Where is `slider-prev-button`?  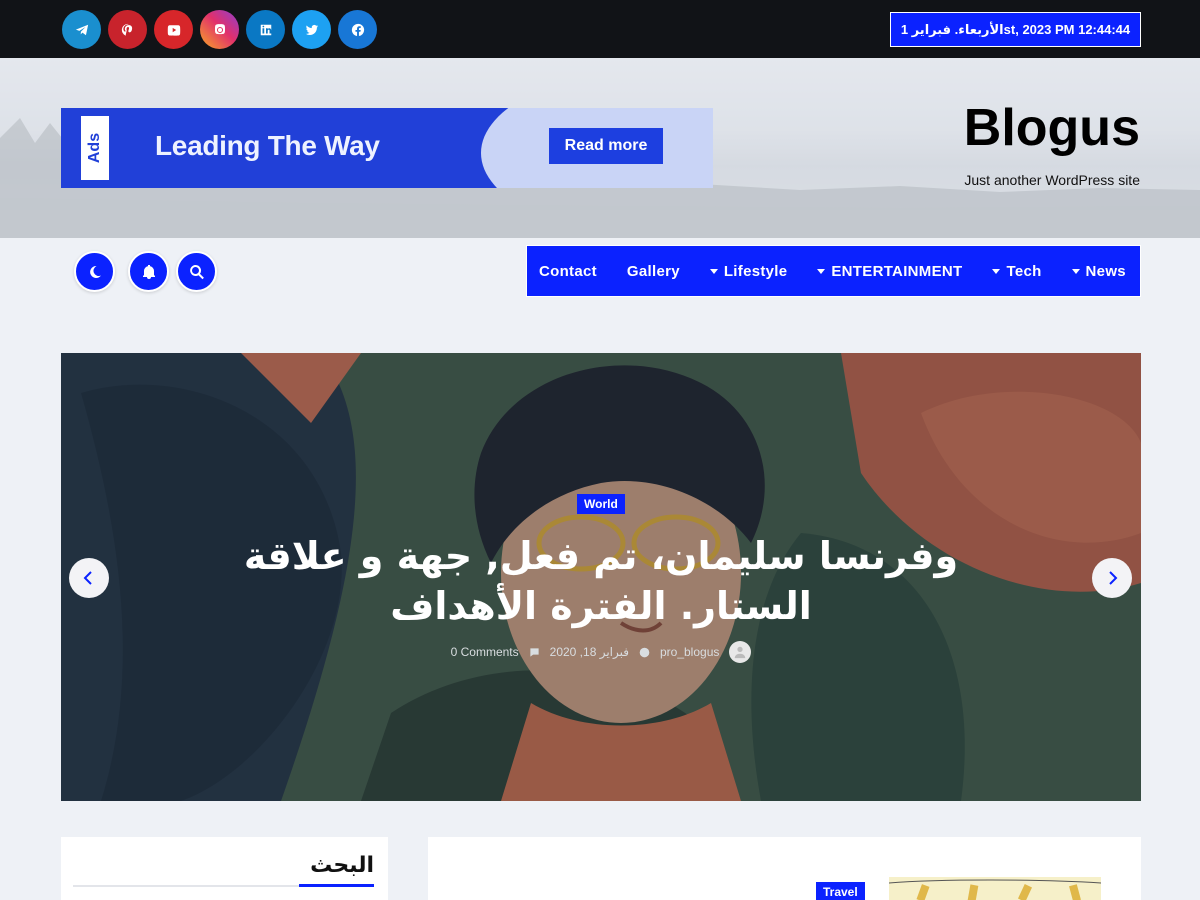
slider-prev-button is located at coordinates (89, 578).